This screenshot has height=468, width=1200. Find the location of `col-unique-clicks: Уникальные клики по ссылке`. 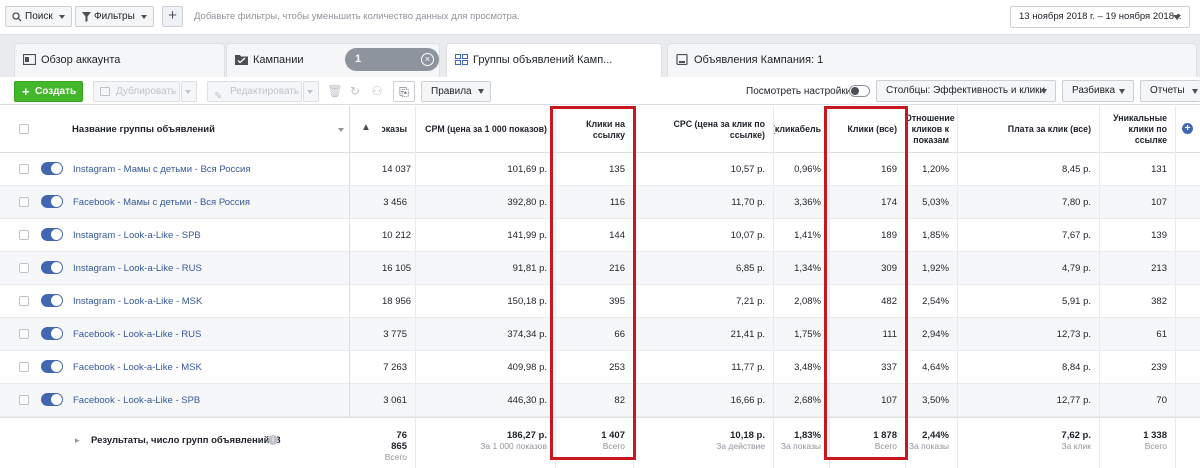

col-unique-clicks: Уникальные клики по ссылке is located at coordinates (1138, 129).